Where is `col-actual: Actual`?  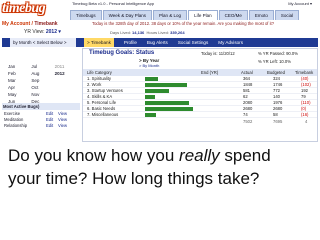 col-actual: Actual is located at coordinates (247, 72).